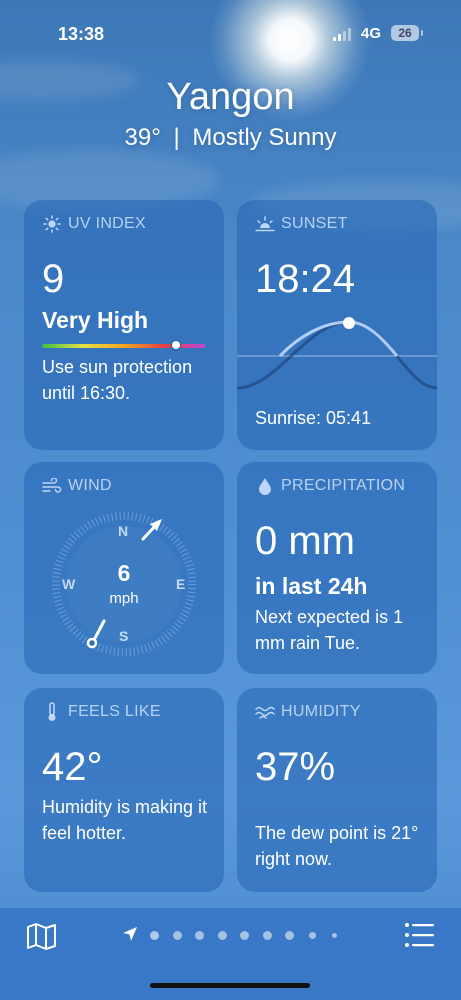 Image resolution: width=461 pixels, height=1000 pixels. I want to click on humidity-icon, so click(265, 712).